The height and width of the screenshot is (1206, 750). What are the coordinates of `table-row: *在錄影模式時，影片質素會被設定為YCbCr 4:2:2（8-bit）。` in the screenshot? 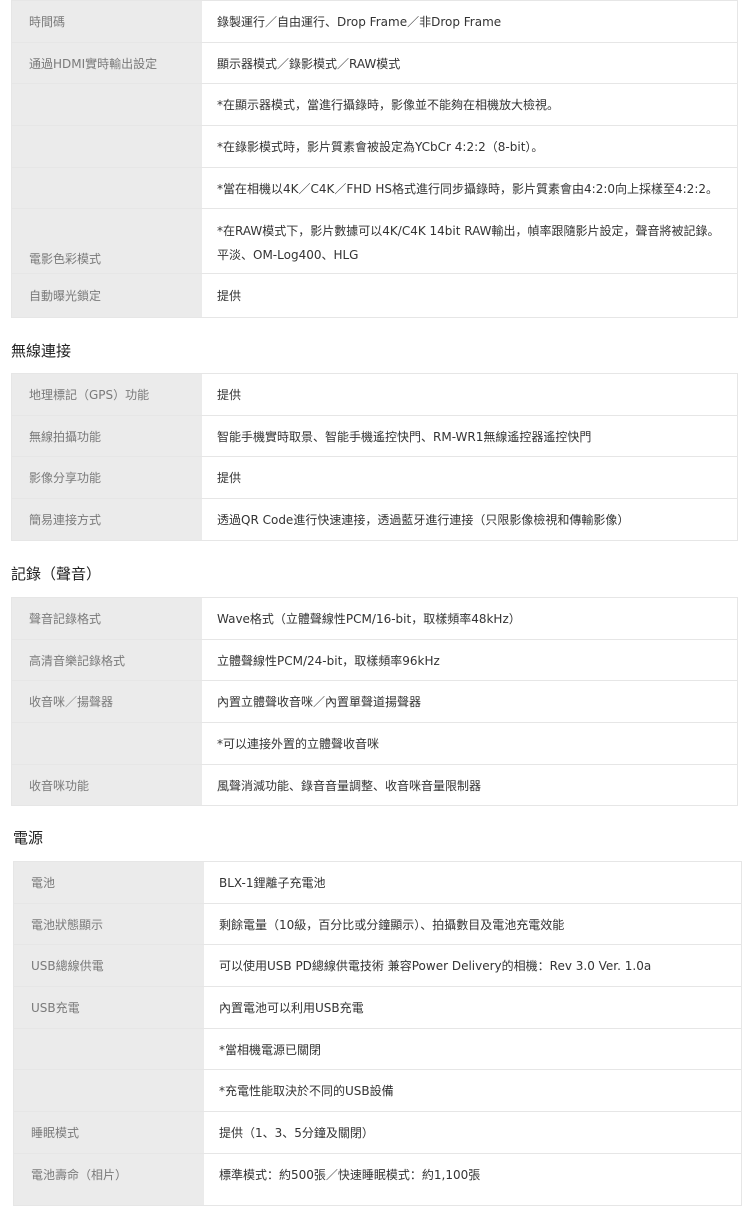 It's located at (374, 147).